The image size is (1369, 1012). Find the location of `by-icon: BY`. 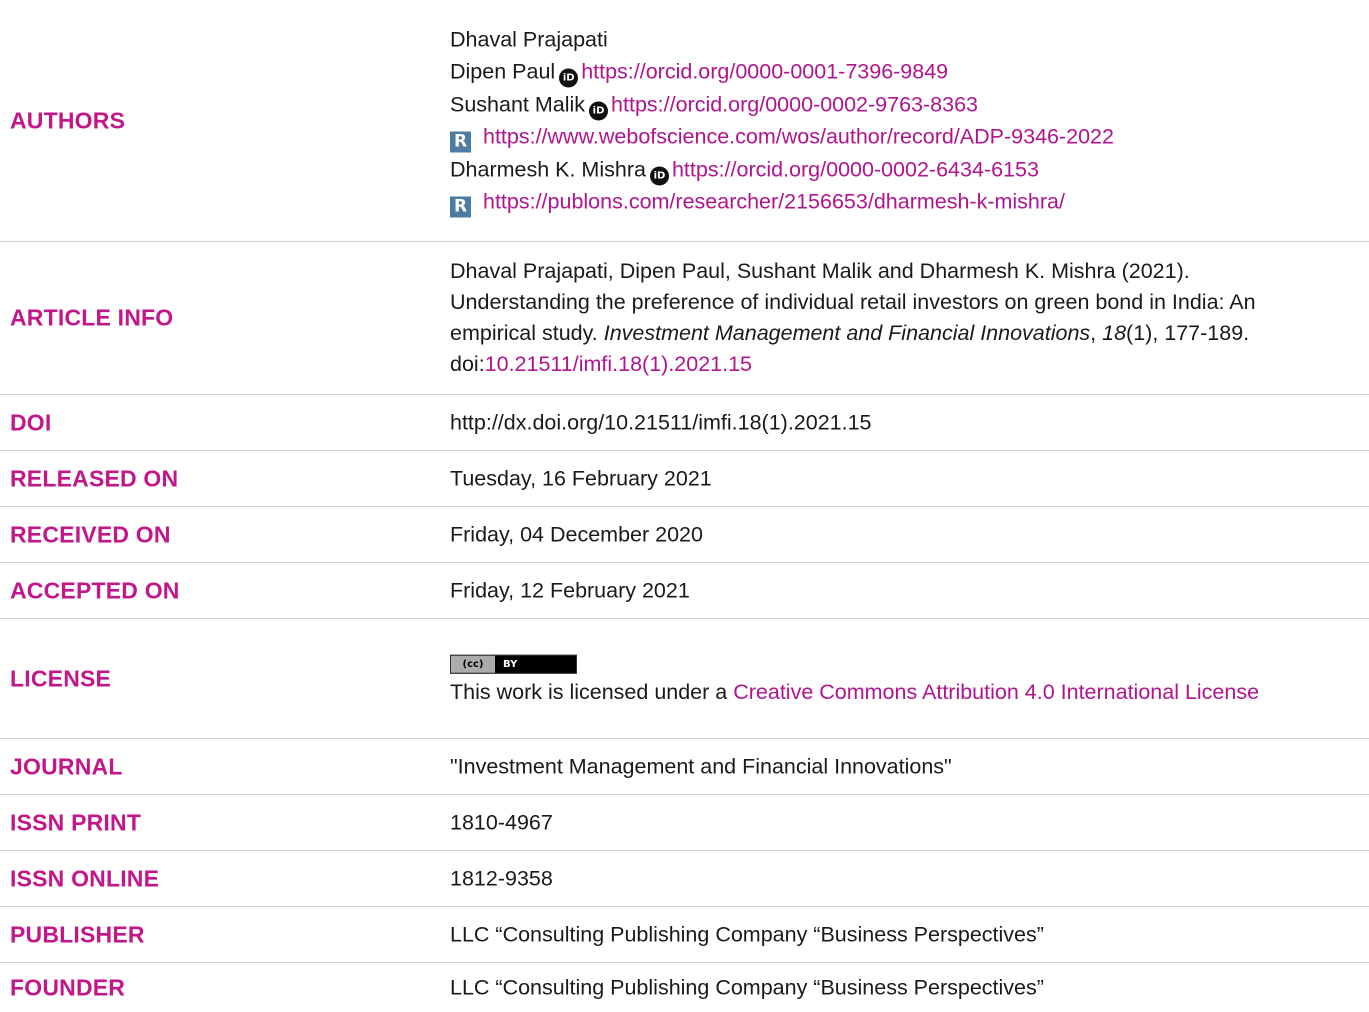

by-icon: BY is located at coordinates (510, 664).